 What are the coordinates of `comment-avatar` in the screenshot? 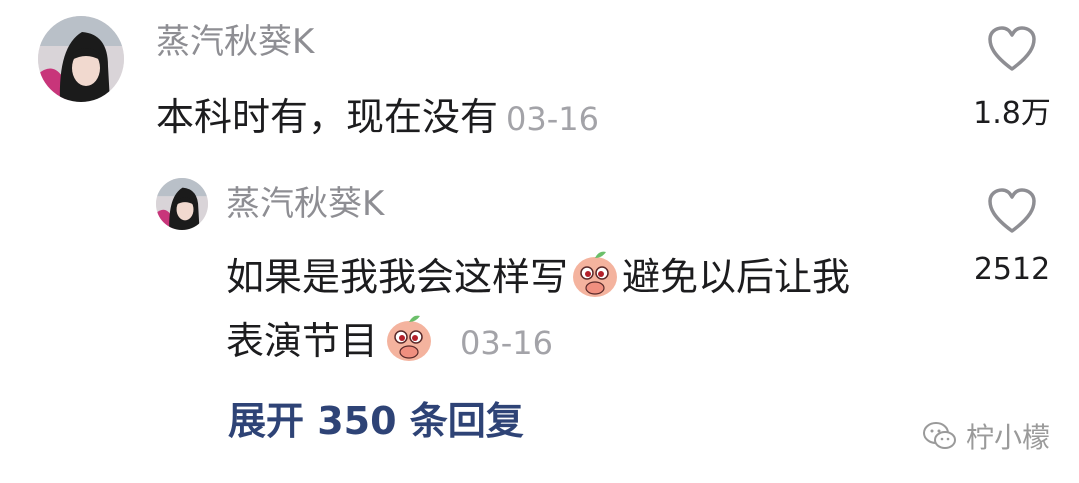 It's located at (81, 59).